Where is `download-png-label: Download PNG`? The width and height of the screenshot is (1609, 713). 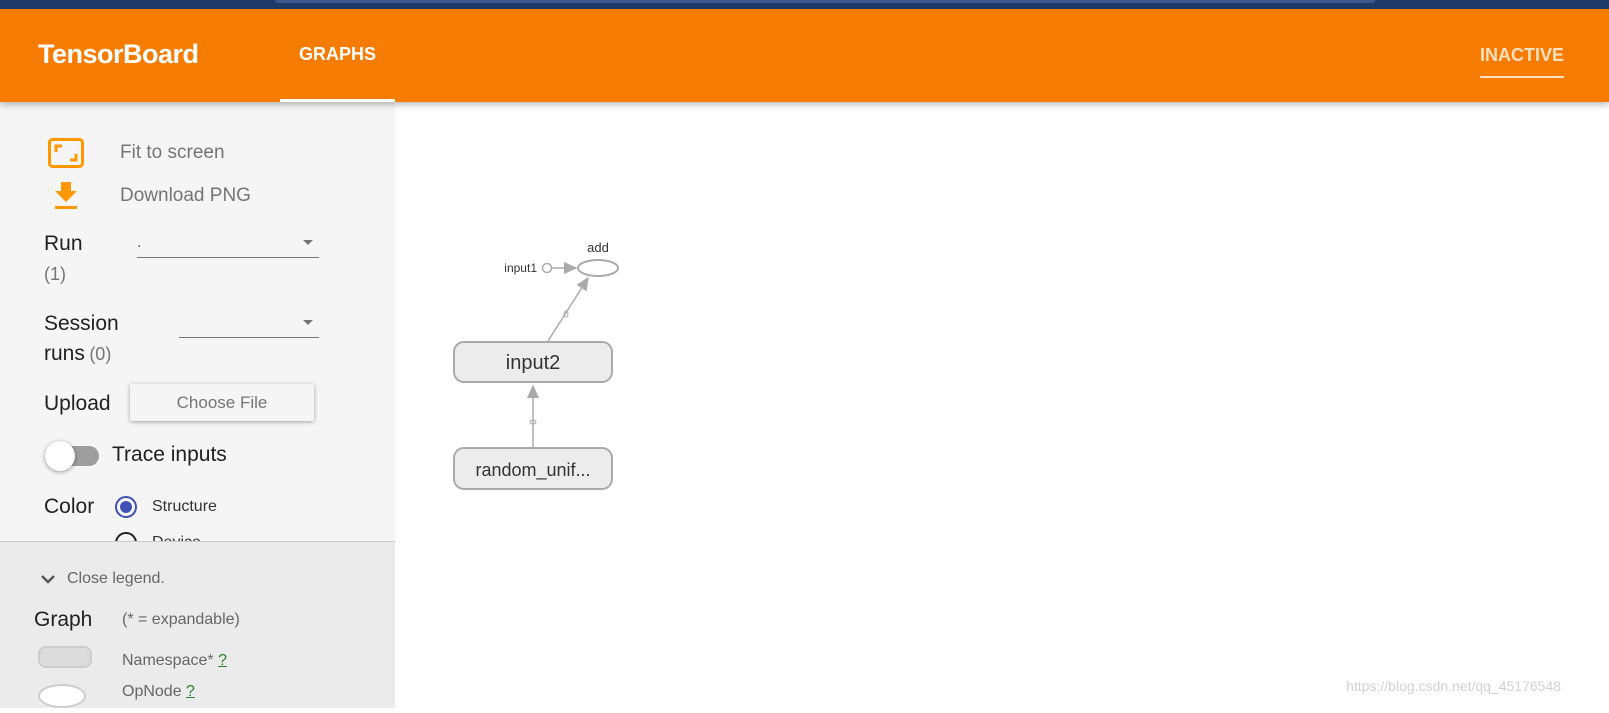
download-png-label: Download PNG is located at coordinates (185, 195).